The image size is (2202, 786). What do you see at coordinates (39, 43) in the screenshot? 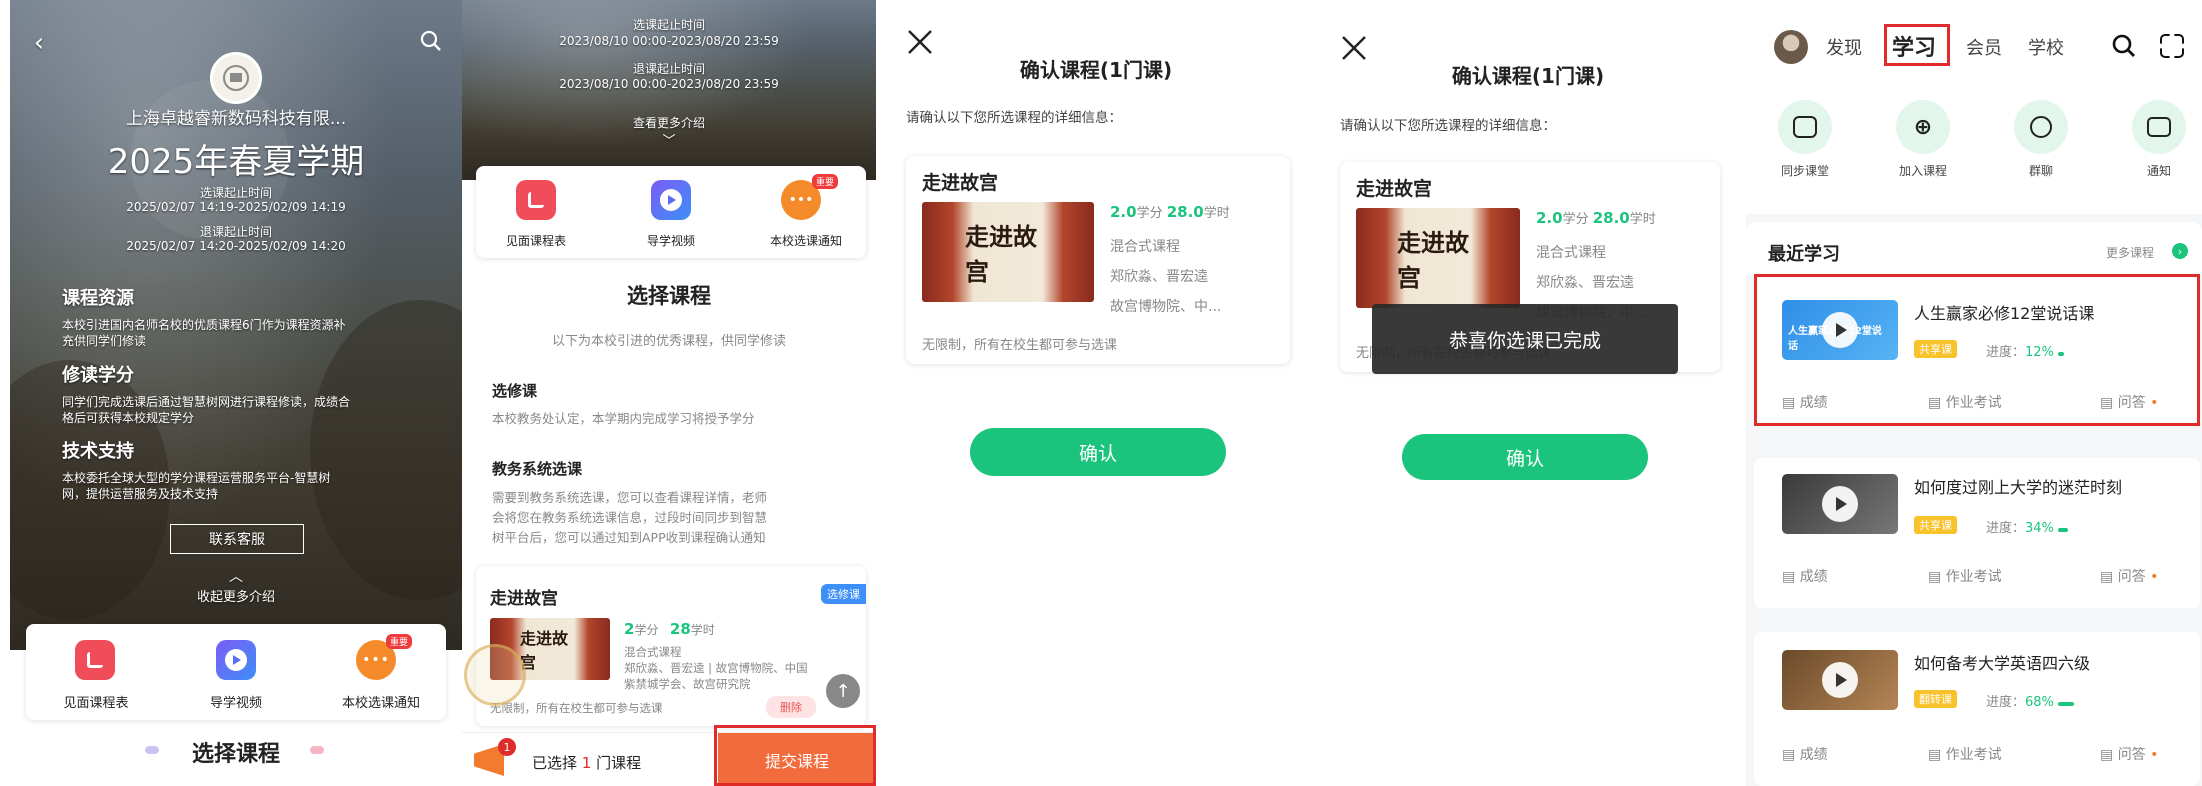
I see `back-icon: ‹` at bounding box center [39, 43].